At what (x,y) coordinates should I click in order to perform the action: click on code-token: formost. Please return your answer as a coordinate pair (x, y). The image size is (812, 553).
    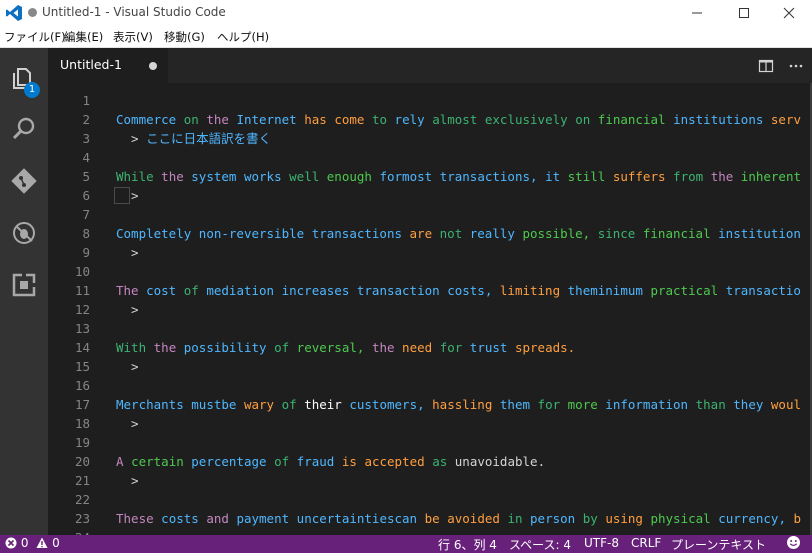
    Looking at the image, I should click on (406, 176).